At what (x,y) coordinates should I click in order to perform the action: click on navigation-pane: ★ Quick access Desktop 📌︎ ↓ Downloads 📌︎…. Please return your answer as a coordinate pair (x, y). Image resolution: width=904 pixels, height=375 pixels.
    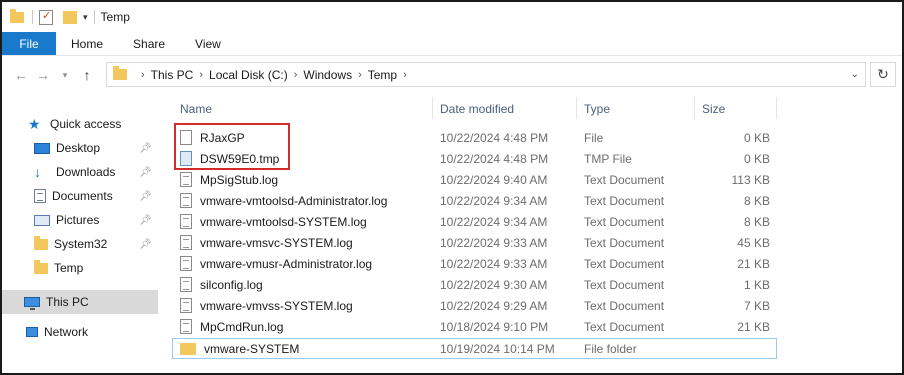
    Looking at the image, I should click on (81, 233).